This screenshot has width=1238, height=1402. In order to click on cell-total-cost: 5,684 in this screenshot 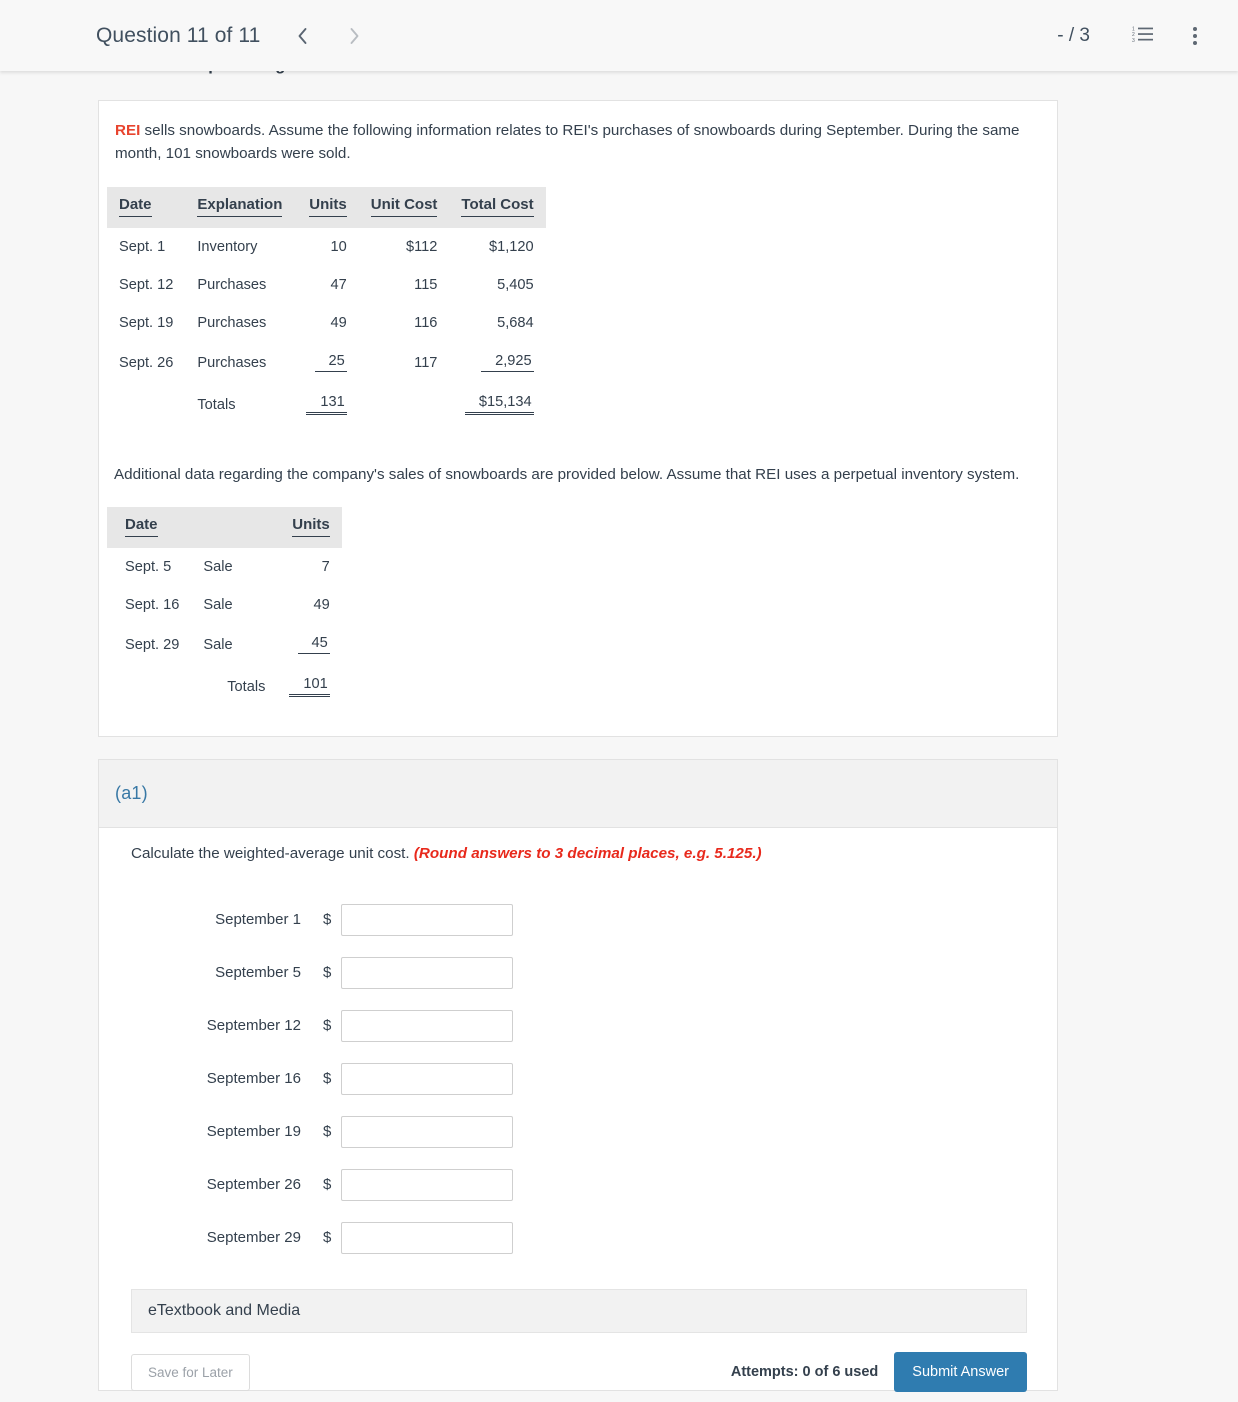, I will do `click(515, 323)`.